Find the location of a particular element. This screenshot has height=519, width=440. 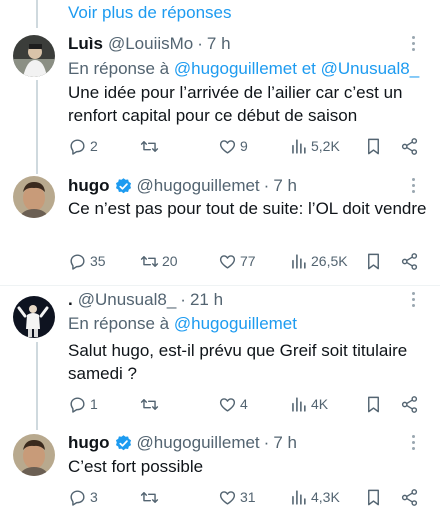

reply-count: 3 is located at coordinates (94, 497).